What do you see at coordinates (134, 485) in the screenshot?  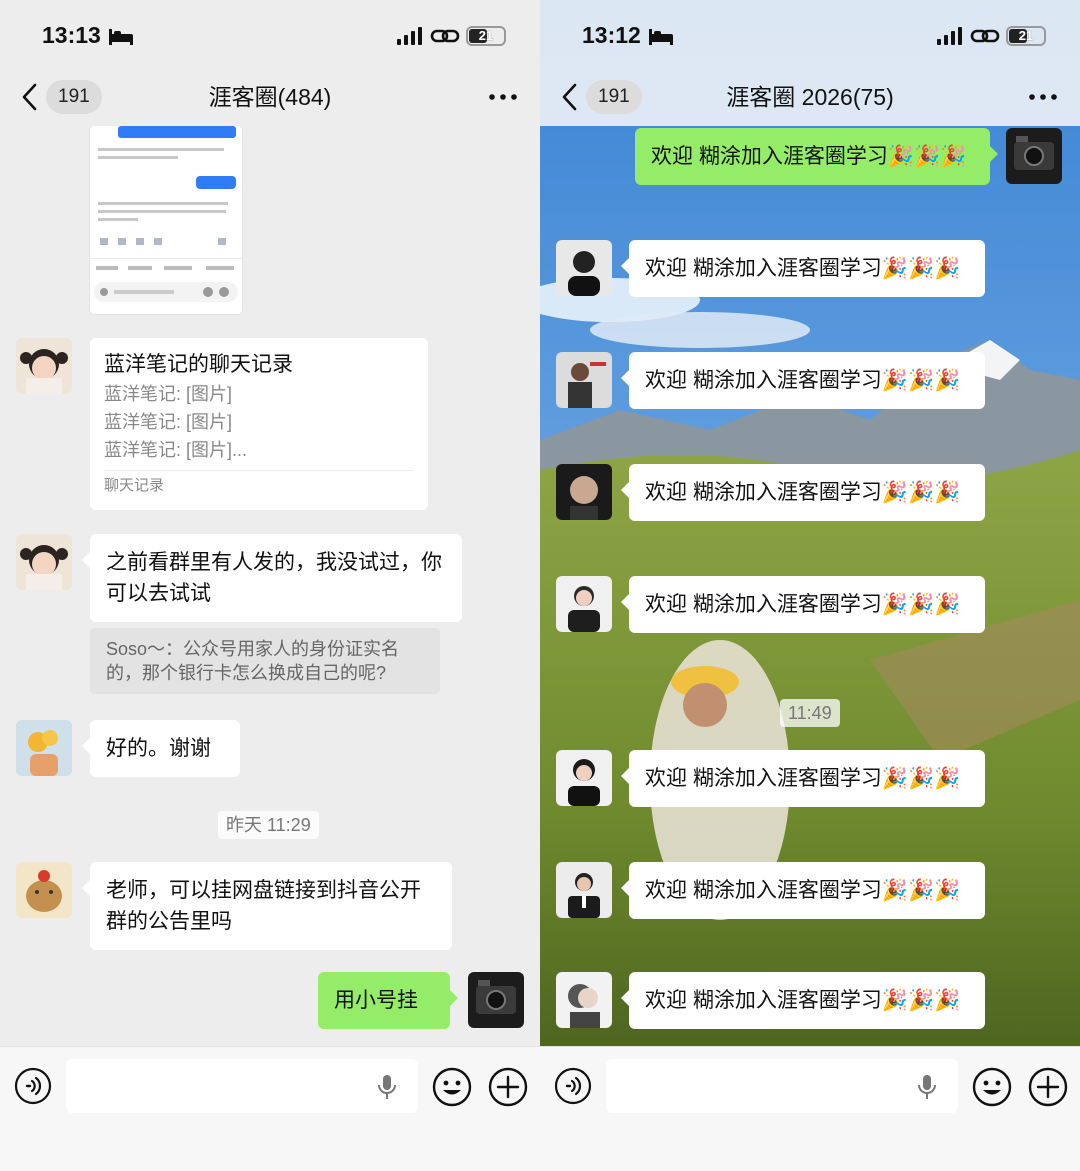 I see `chat-record-footer: 聊天记录` at bounding box center [134, 485].